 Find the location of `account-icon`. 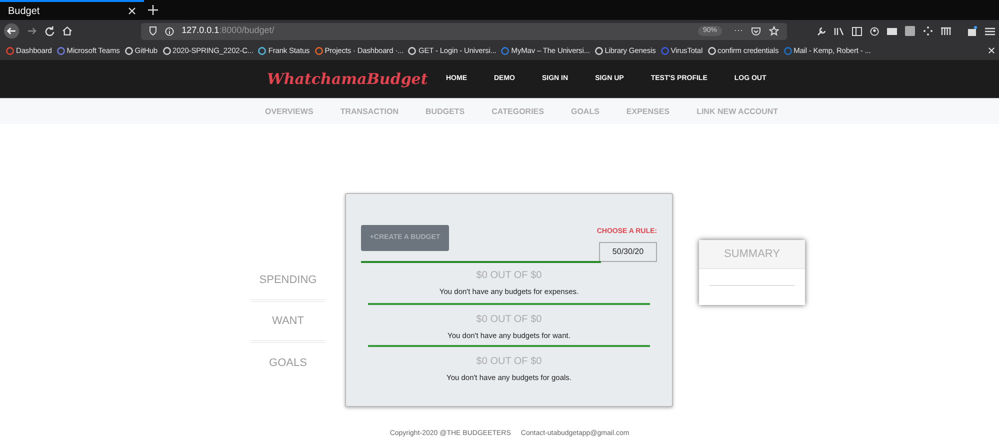

account-icon is located at coordinates (874, 31).